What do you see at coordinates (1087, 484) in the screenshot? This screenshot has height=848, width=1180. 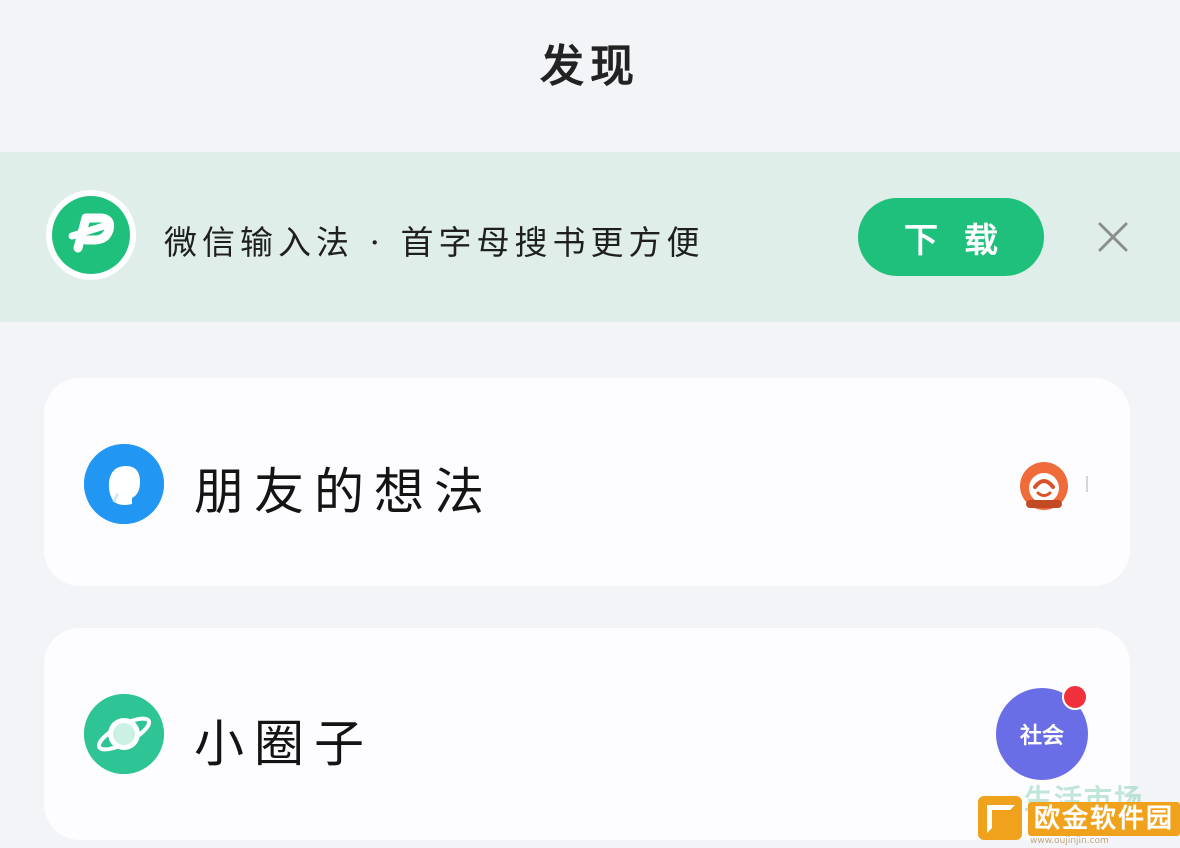 I see `divider-tick` at bounding box center [1087, 484].